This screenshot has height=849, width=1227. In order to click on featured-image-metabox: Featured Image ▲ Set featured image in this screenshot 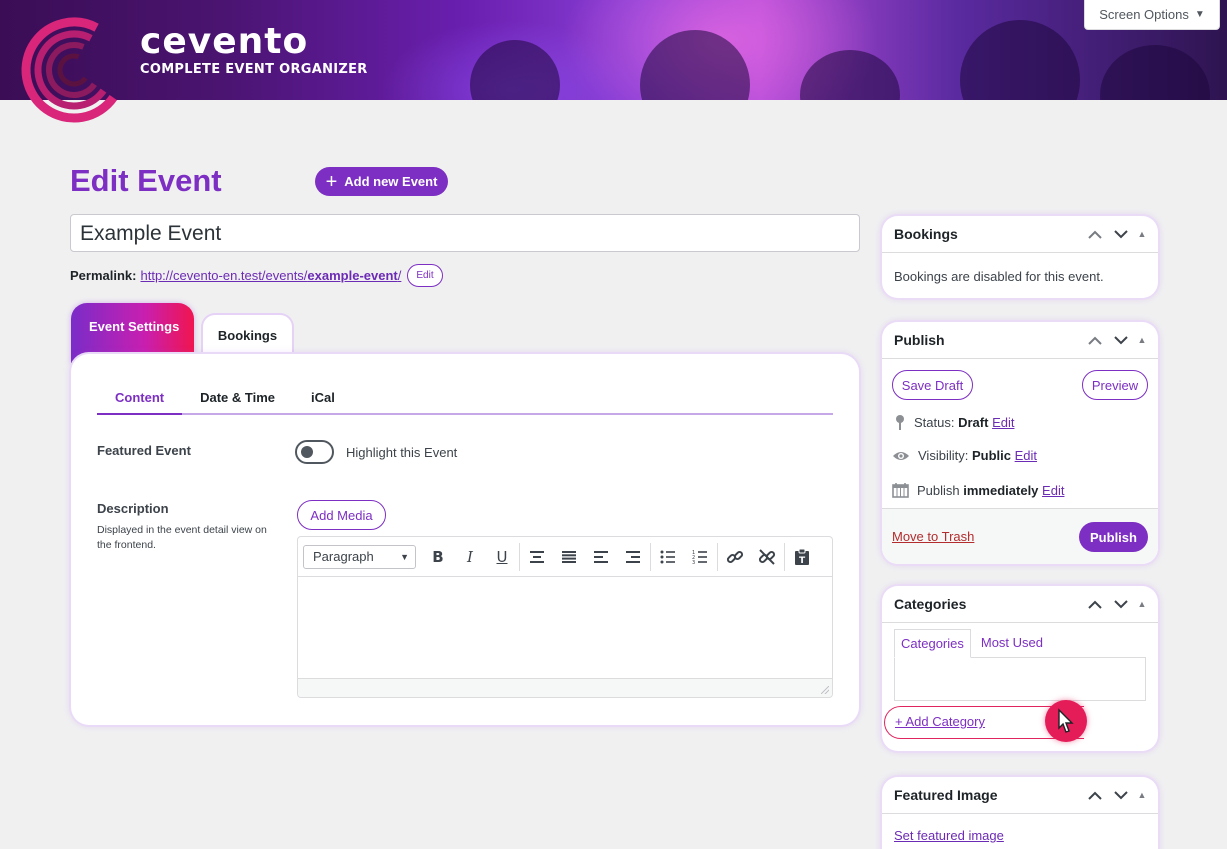, I will do `click(1020, 813)`.